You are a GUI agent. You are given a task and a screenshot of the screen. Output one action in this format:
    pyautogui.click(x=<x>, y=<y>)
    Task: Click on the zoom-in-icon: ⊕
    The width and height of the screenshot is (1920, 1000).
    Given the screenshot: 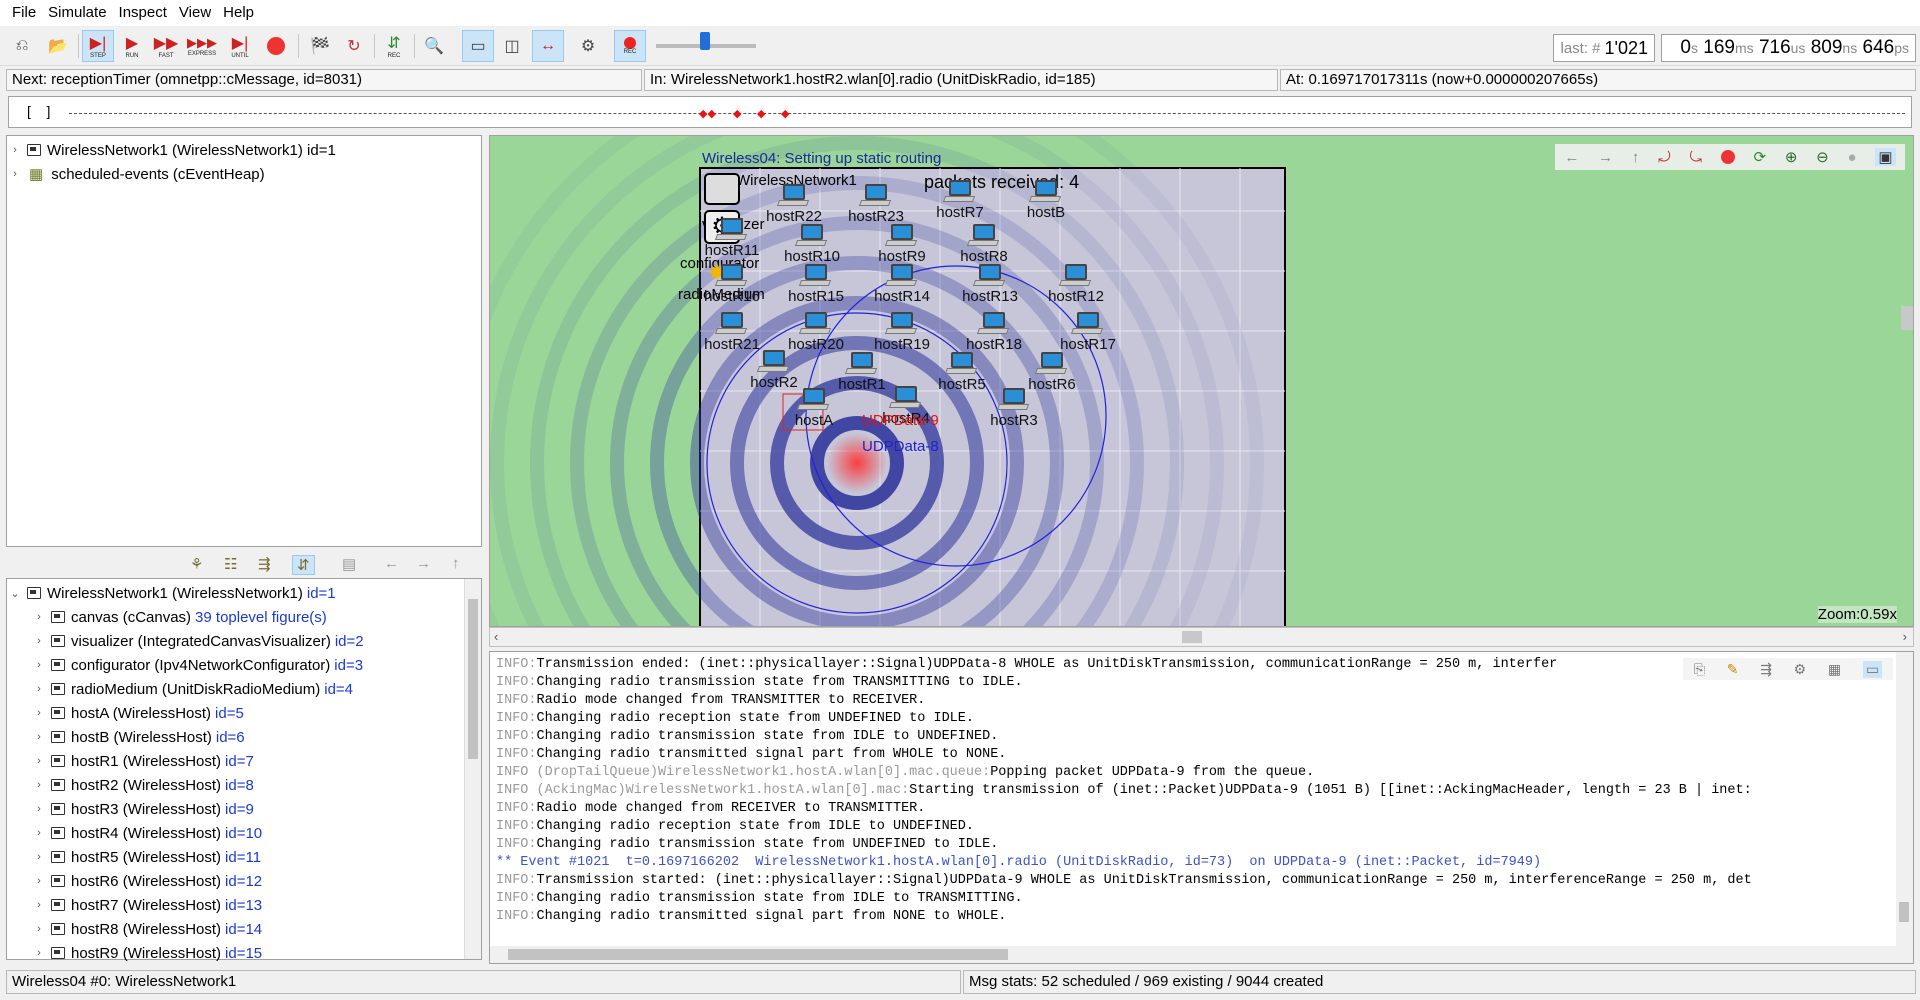 What is the action you would take?
    pyautogui.click(x=1791, y=157)
    